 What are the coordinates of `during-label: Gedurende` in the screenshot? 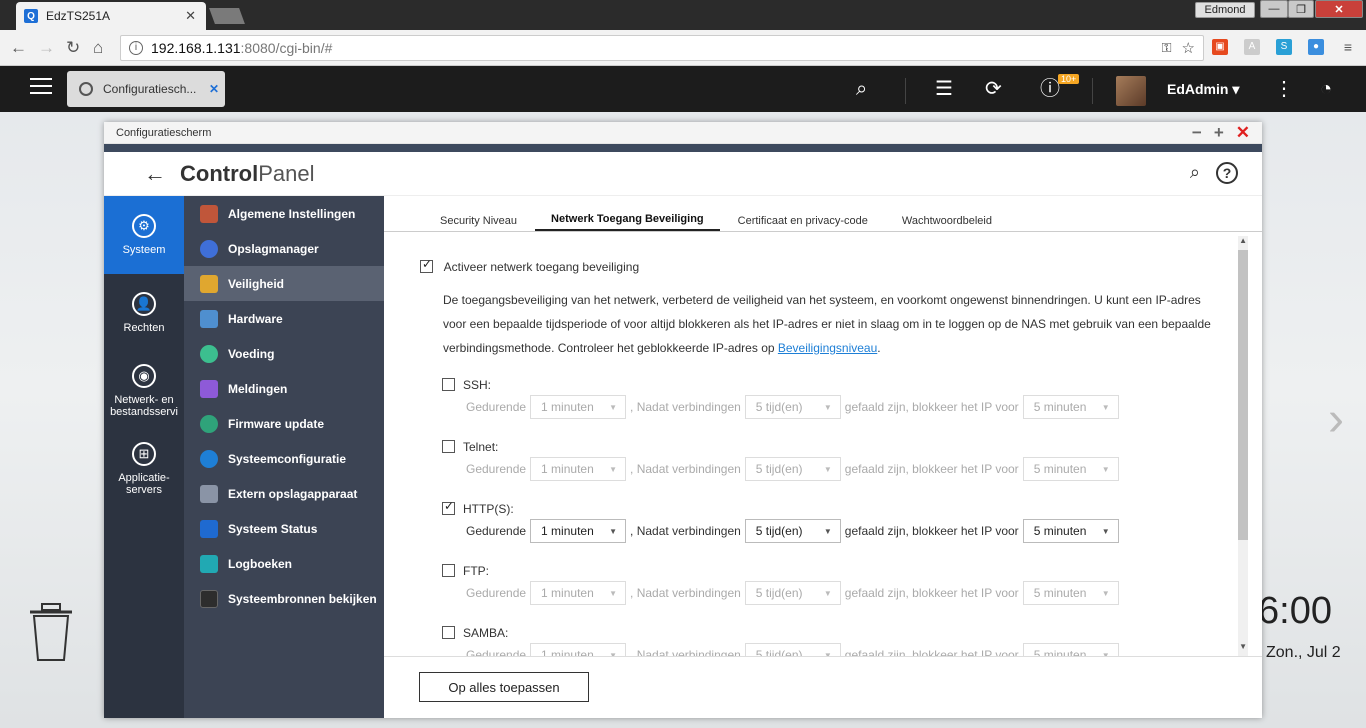 It's located at (496, 469).